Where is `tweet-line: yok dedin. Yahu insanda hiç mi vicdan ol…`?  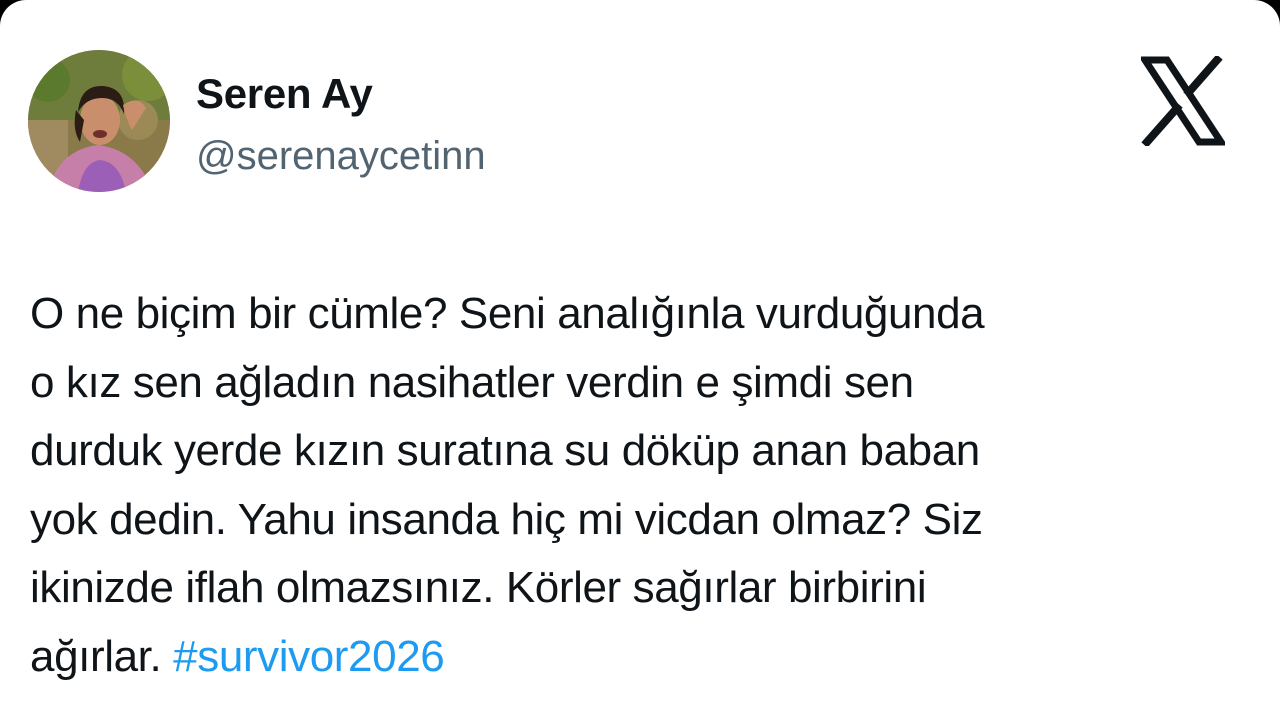 tweet-line: yok dedin. Yahu insanda hiç mi vicdan ol… is located at coordinates (506, 519).